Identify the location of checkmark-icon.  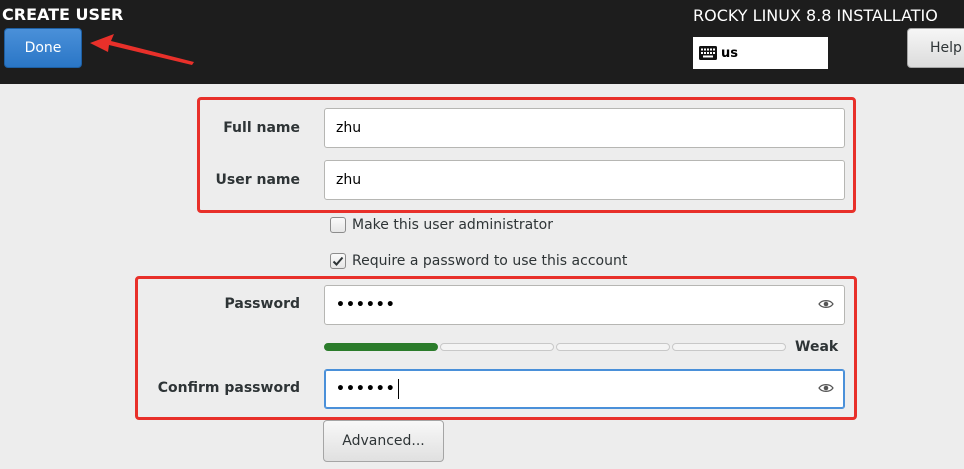
(338, 261).